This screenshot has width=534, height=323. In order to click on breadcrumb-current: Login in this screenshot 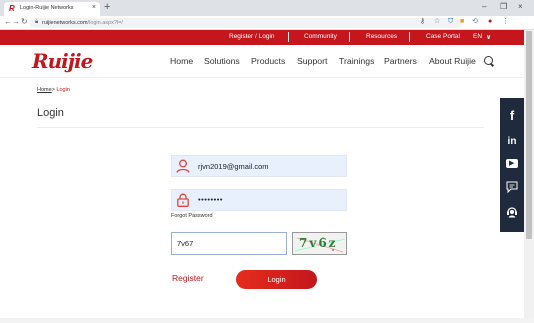, I will do `click(63, 90)`.